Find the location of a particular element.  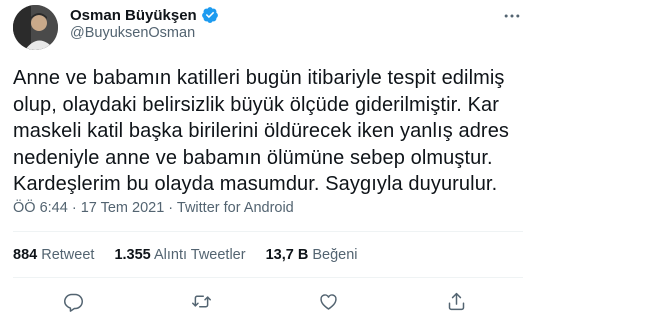

user-handle: @BuyuksenOsman is located at coordinates (132, 33).